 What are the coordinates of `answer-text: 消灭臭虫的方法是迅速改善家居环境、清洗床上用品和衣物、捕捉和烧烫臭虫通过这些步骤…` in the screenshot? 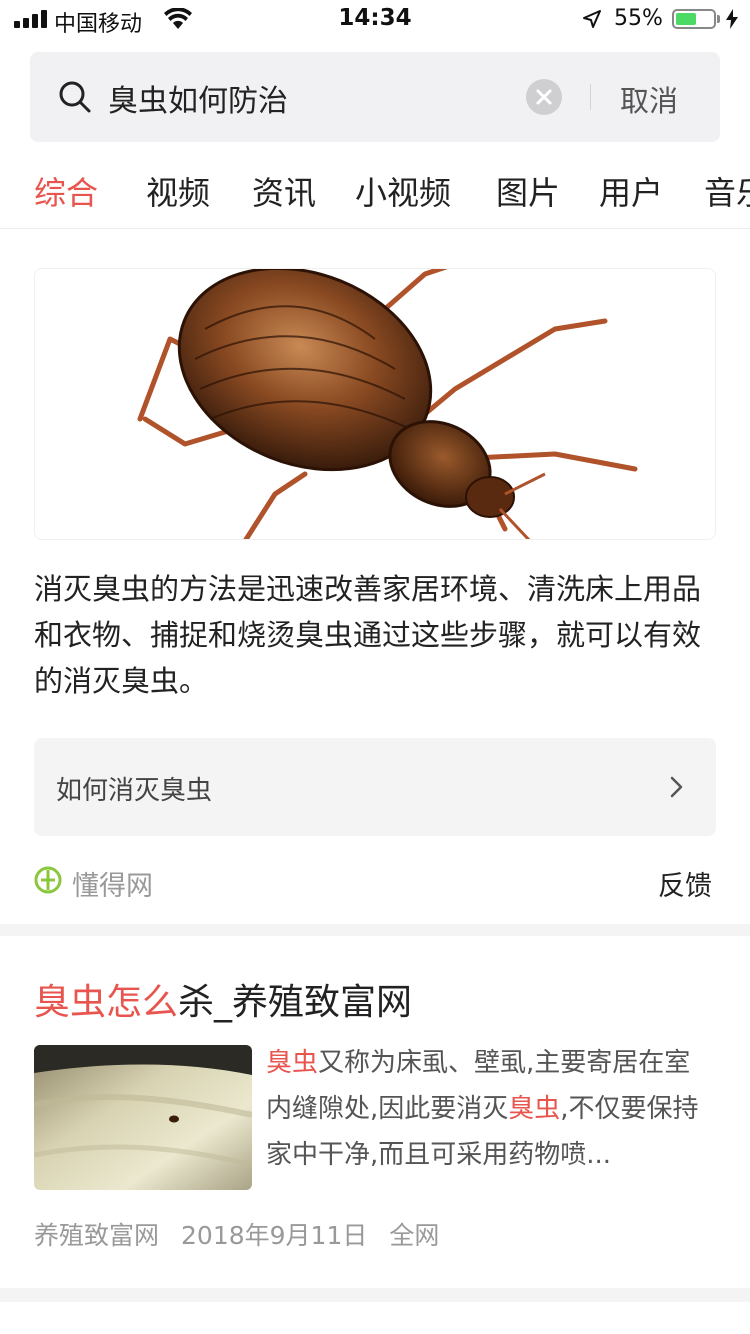 It's located at (368, 635).